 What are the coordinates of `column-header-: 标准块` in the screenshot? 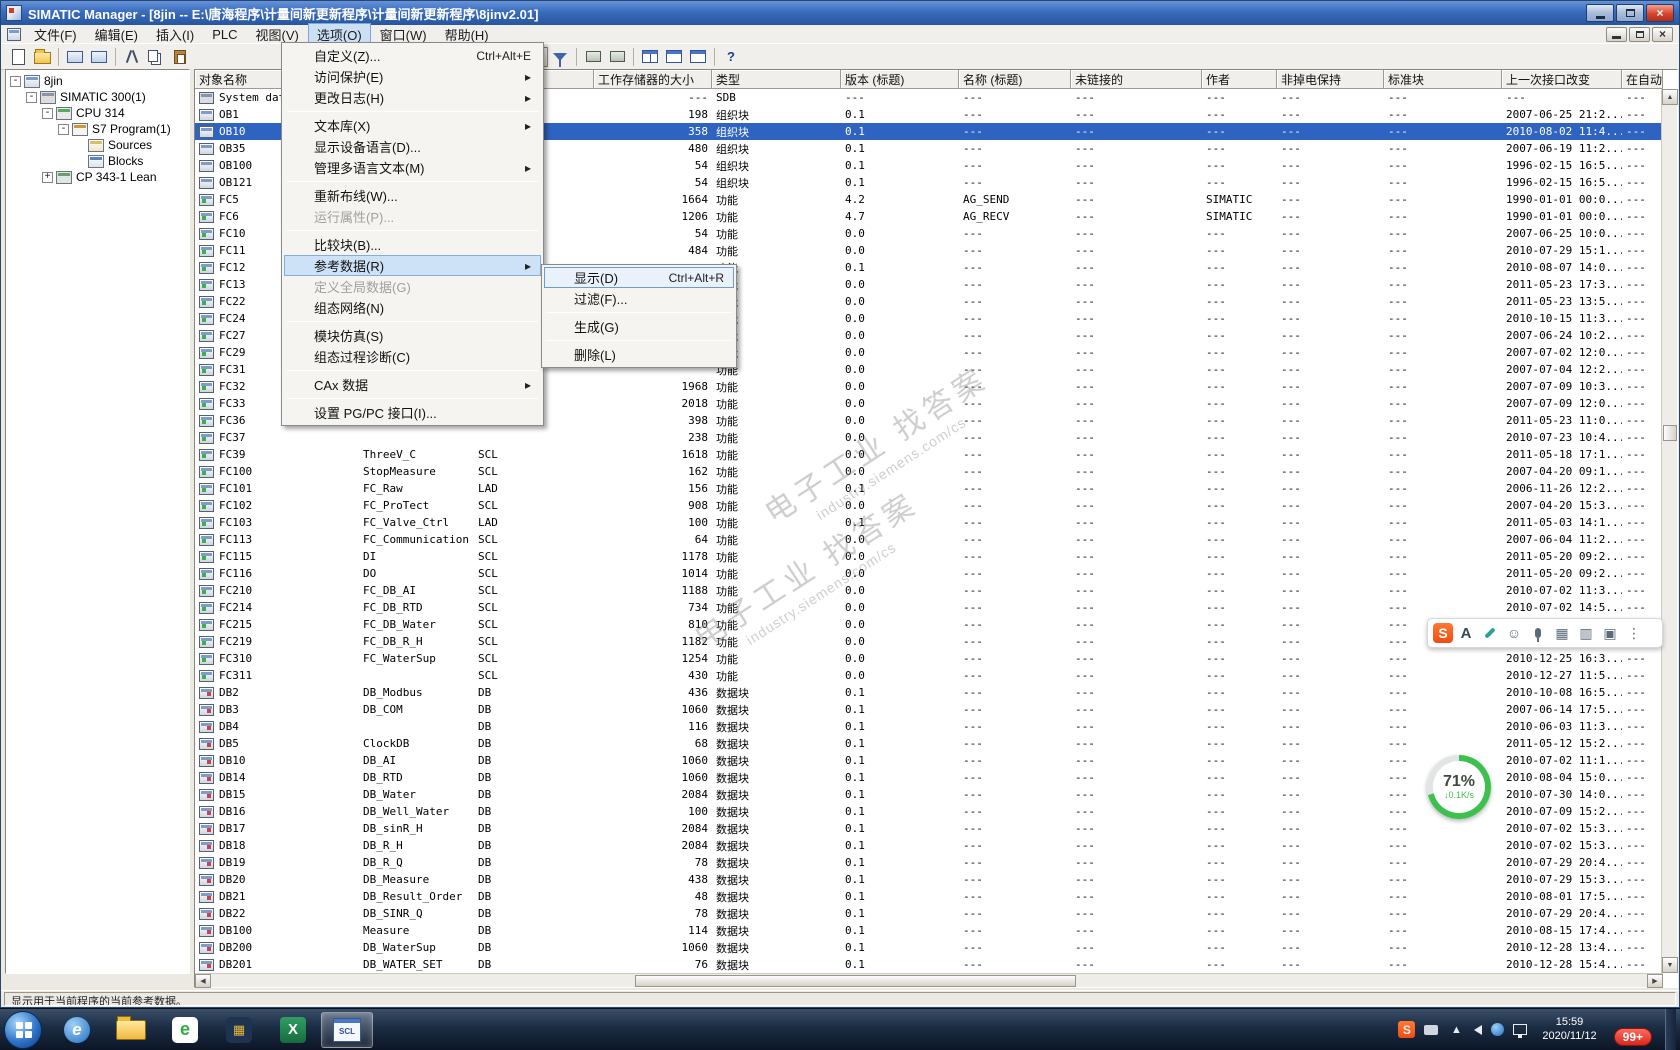 It's located at (1443, 79).